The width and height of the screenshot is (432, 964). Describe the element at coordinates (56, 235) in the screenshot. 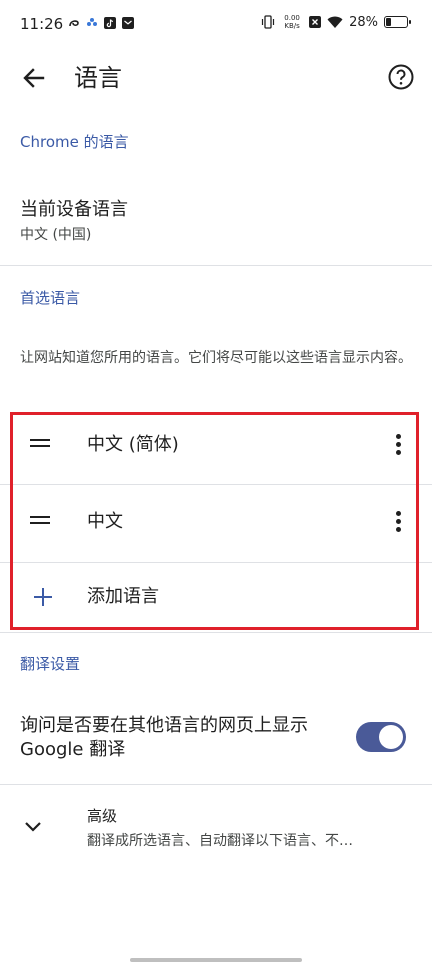

I see `device-language-value: 中文 (中国)` at that location.